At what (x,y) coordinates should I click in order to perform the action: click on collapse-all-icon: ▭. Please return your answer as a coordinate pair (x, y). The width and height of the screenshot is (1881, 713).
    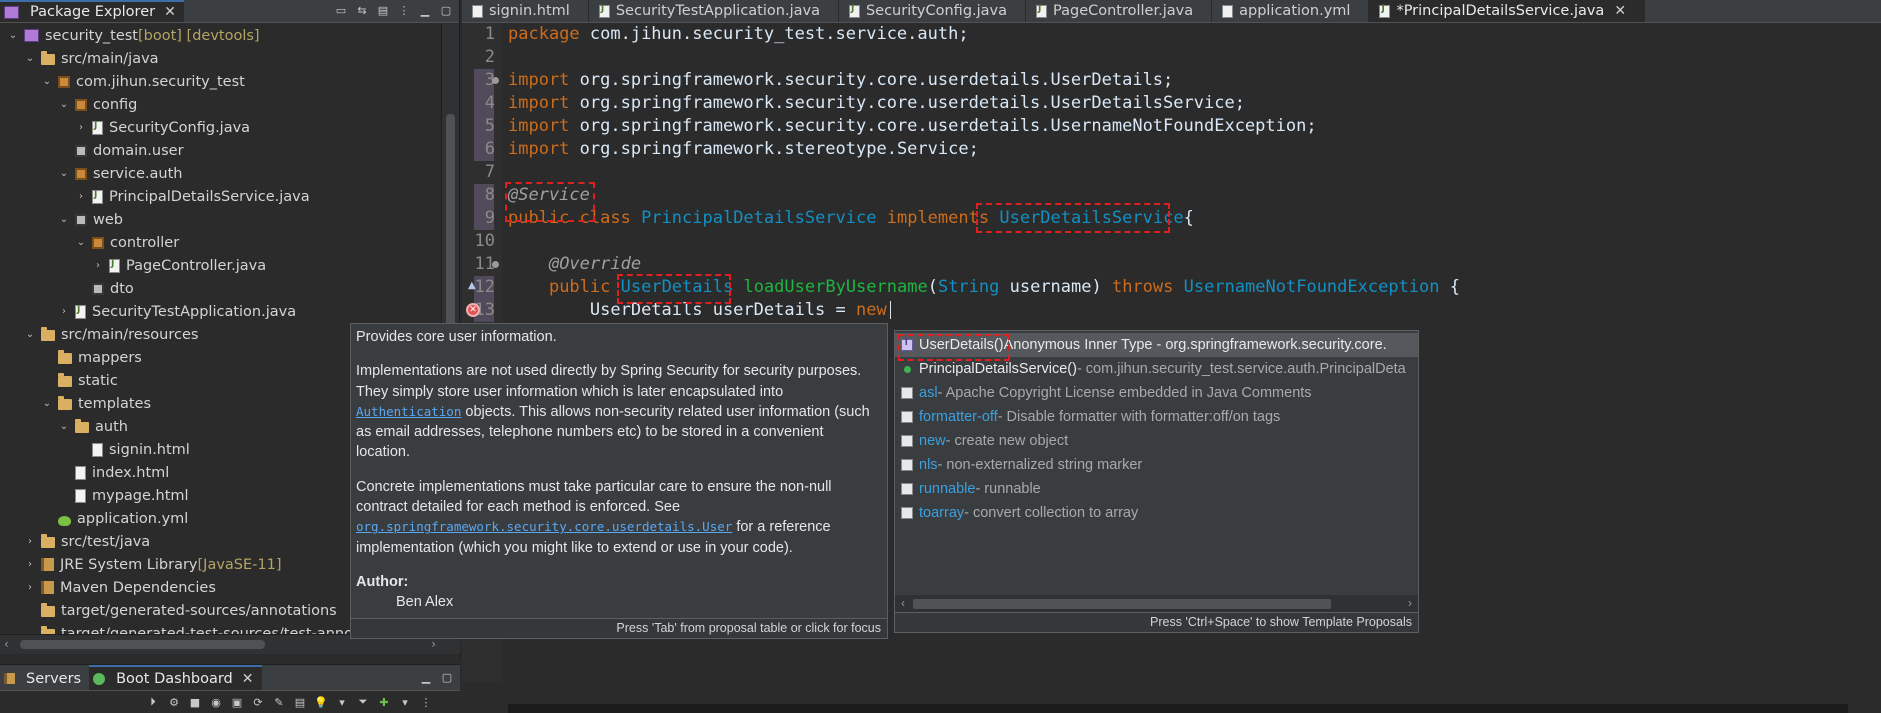
    Looking at the image, I should click on (341, 10).